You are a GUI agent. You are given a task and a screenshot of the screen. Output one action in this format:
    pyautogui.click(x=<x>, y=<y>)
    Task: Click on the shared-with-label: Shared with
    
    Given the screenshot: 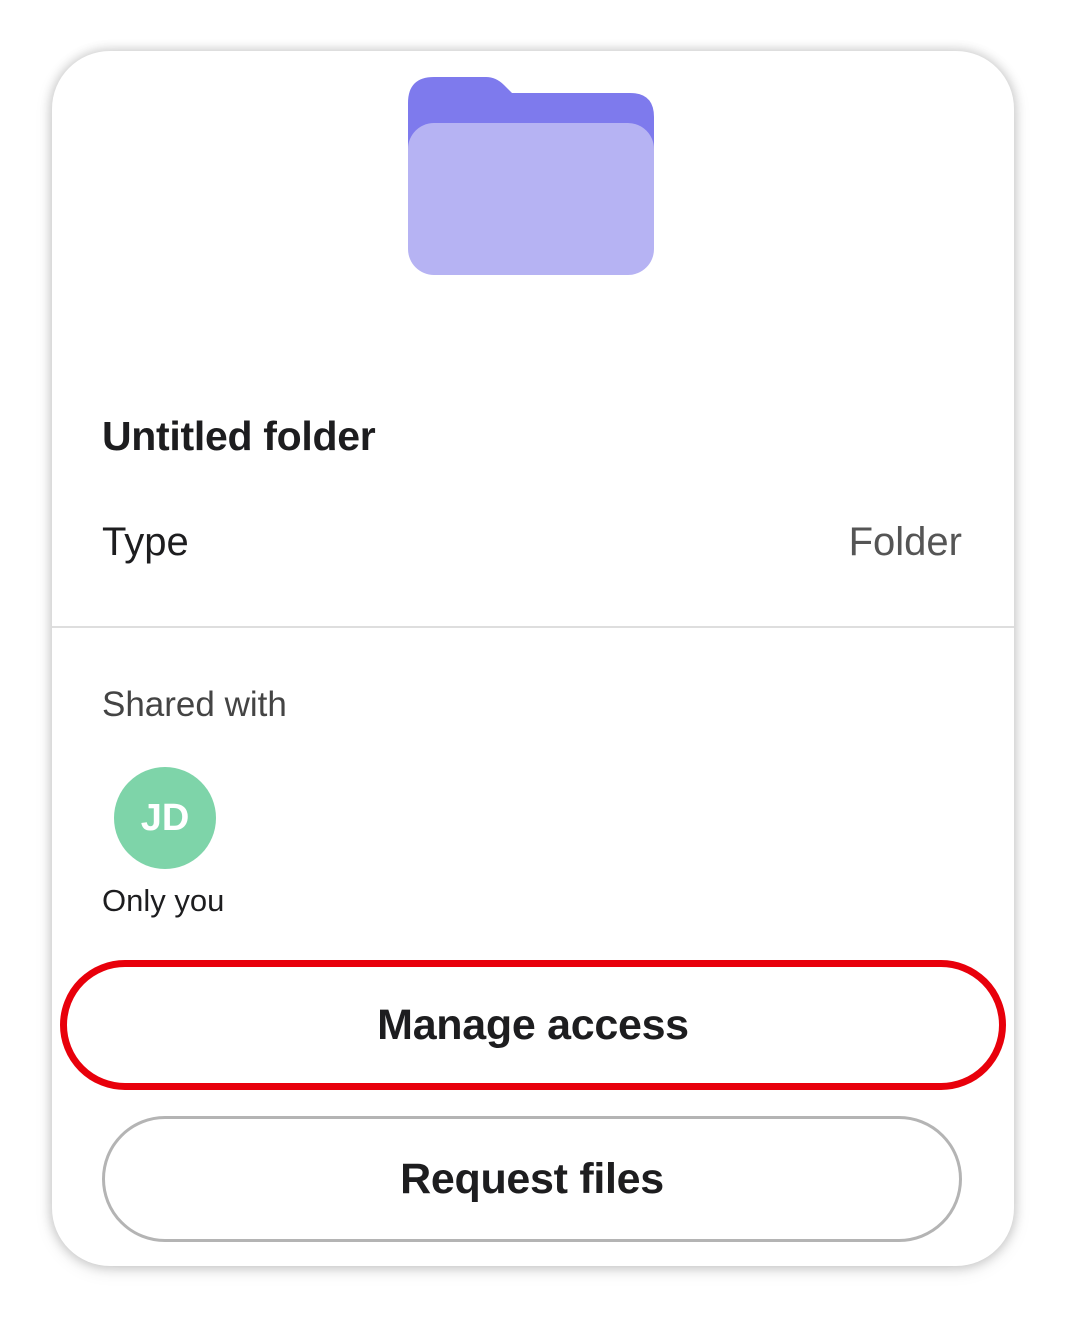 What is the action you would take?
    pyautogui.click(x=194, y=704)
    